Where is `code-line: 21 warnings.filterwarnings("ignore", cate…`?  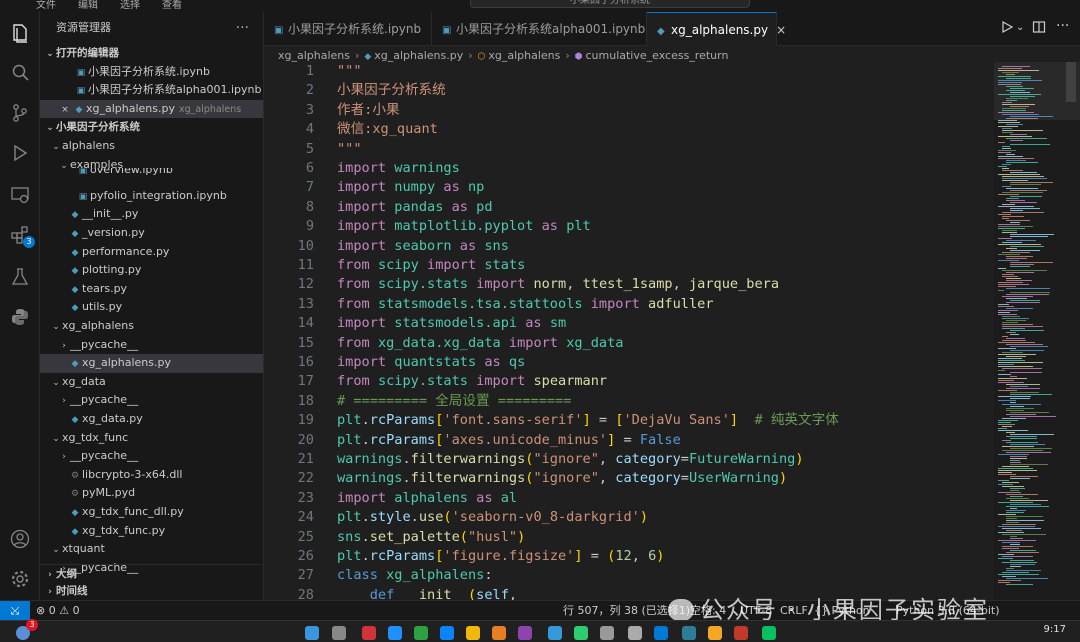 code-line: 21 warnings.filterwarnings("ignore", cate… is located at coordinates (629, 459).